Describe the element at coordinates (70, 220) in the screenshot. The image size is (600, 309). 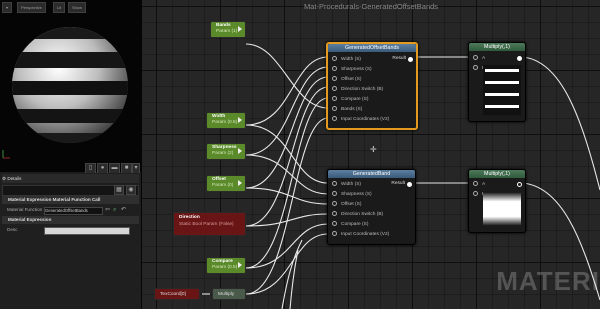
I see `section-expression: Material Expression` at that location.